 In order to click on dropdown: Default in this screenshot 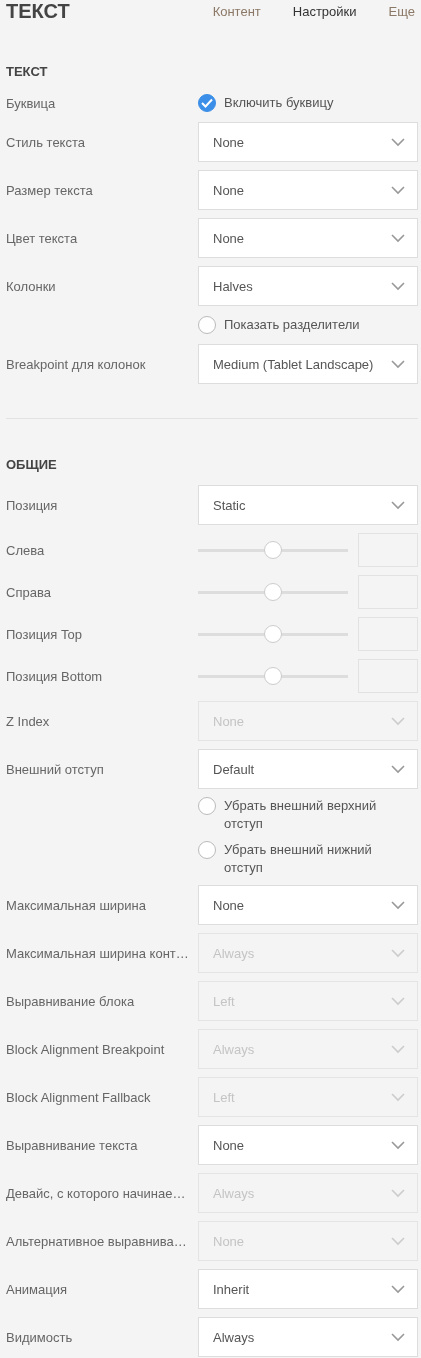, I will do `click(308, 769)`.